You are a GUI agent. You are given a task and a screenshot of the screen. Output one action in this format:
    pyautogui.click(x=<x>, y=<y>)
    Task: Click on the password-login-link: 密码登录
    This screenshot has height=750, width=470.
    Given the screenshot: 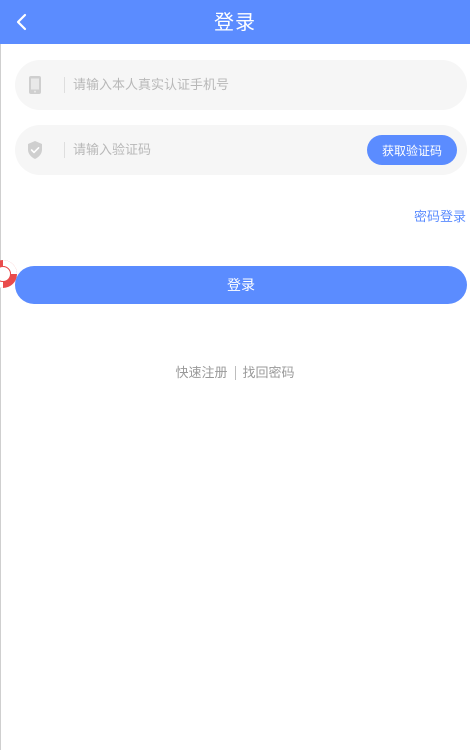 What is the action you would take?
    pyautogui.click(x=440, y=215)
    